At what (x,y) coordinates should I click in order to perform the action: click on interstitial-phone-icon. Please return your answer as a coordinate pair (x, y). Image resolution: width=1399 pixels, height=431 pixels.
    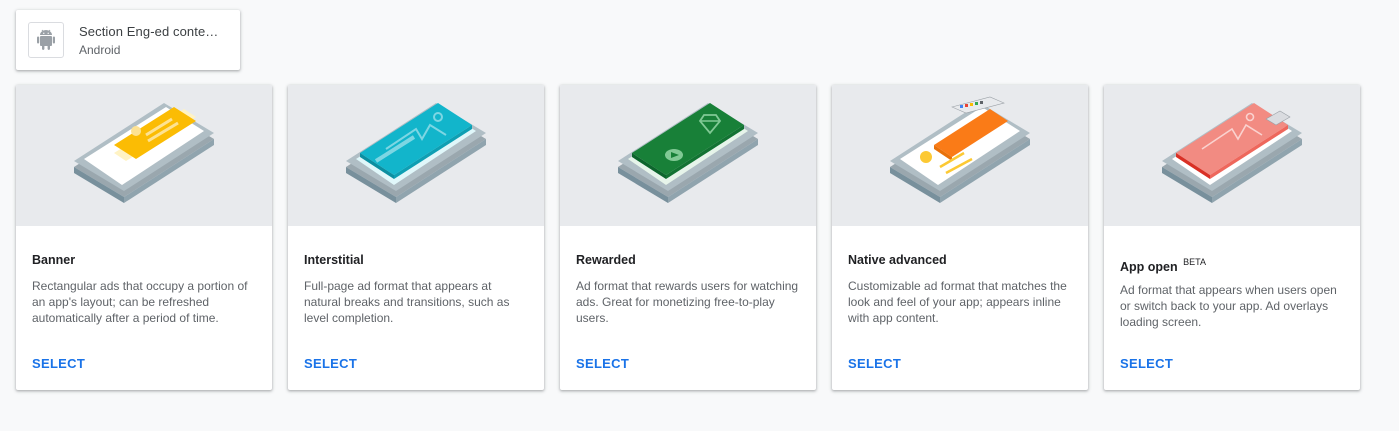
    Looking at the image, I should click on (416, 152).